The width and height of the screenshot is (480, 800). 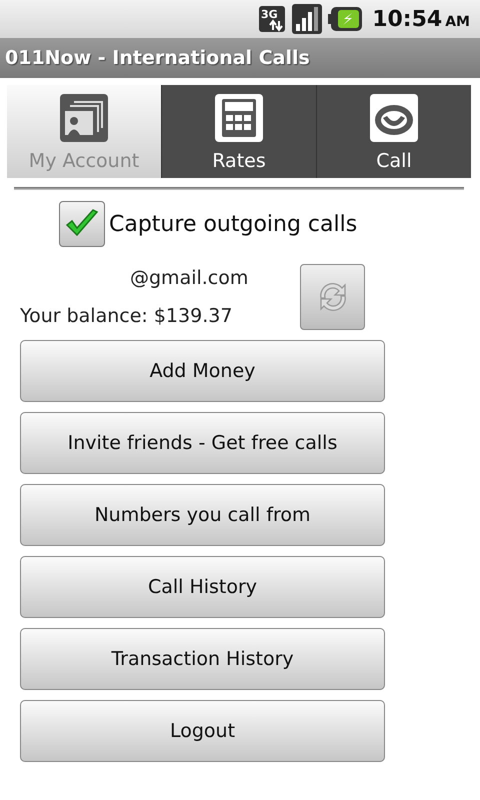 I want to click on network-3g-icon: 3G, so click(x=272, y=19).